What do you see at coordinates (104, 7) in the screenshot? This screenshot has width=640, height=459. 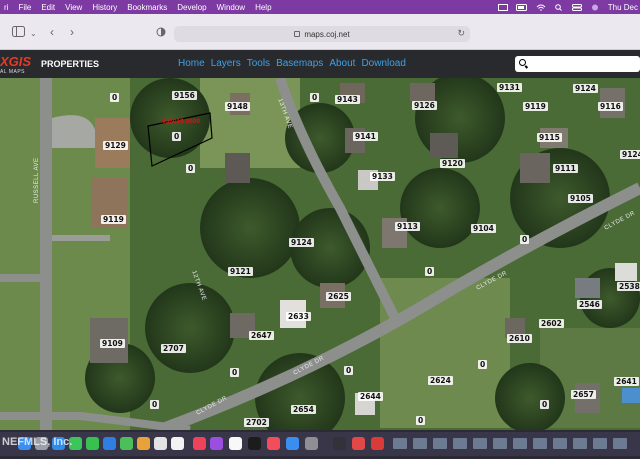 I see `menu-history: History` at bounding box center [104, 7].